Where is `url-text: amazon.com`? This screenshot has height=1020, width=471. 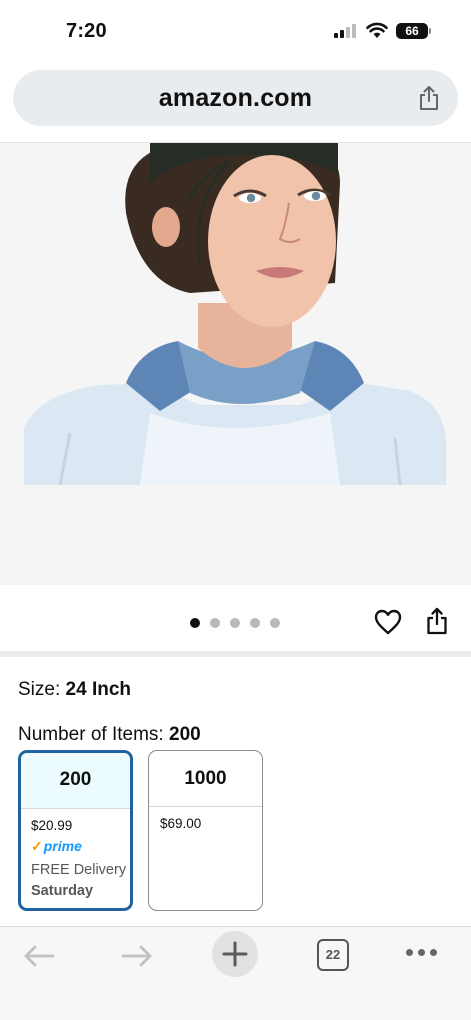
url-text: amazon.com is located at coordinates (235, 98).